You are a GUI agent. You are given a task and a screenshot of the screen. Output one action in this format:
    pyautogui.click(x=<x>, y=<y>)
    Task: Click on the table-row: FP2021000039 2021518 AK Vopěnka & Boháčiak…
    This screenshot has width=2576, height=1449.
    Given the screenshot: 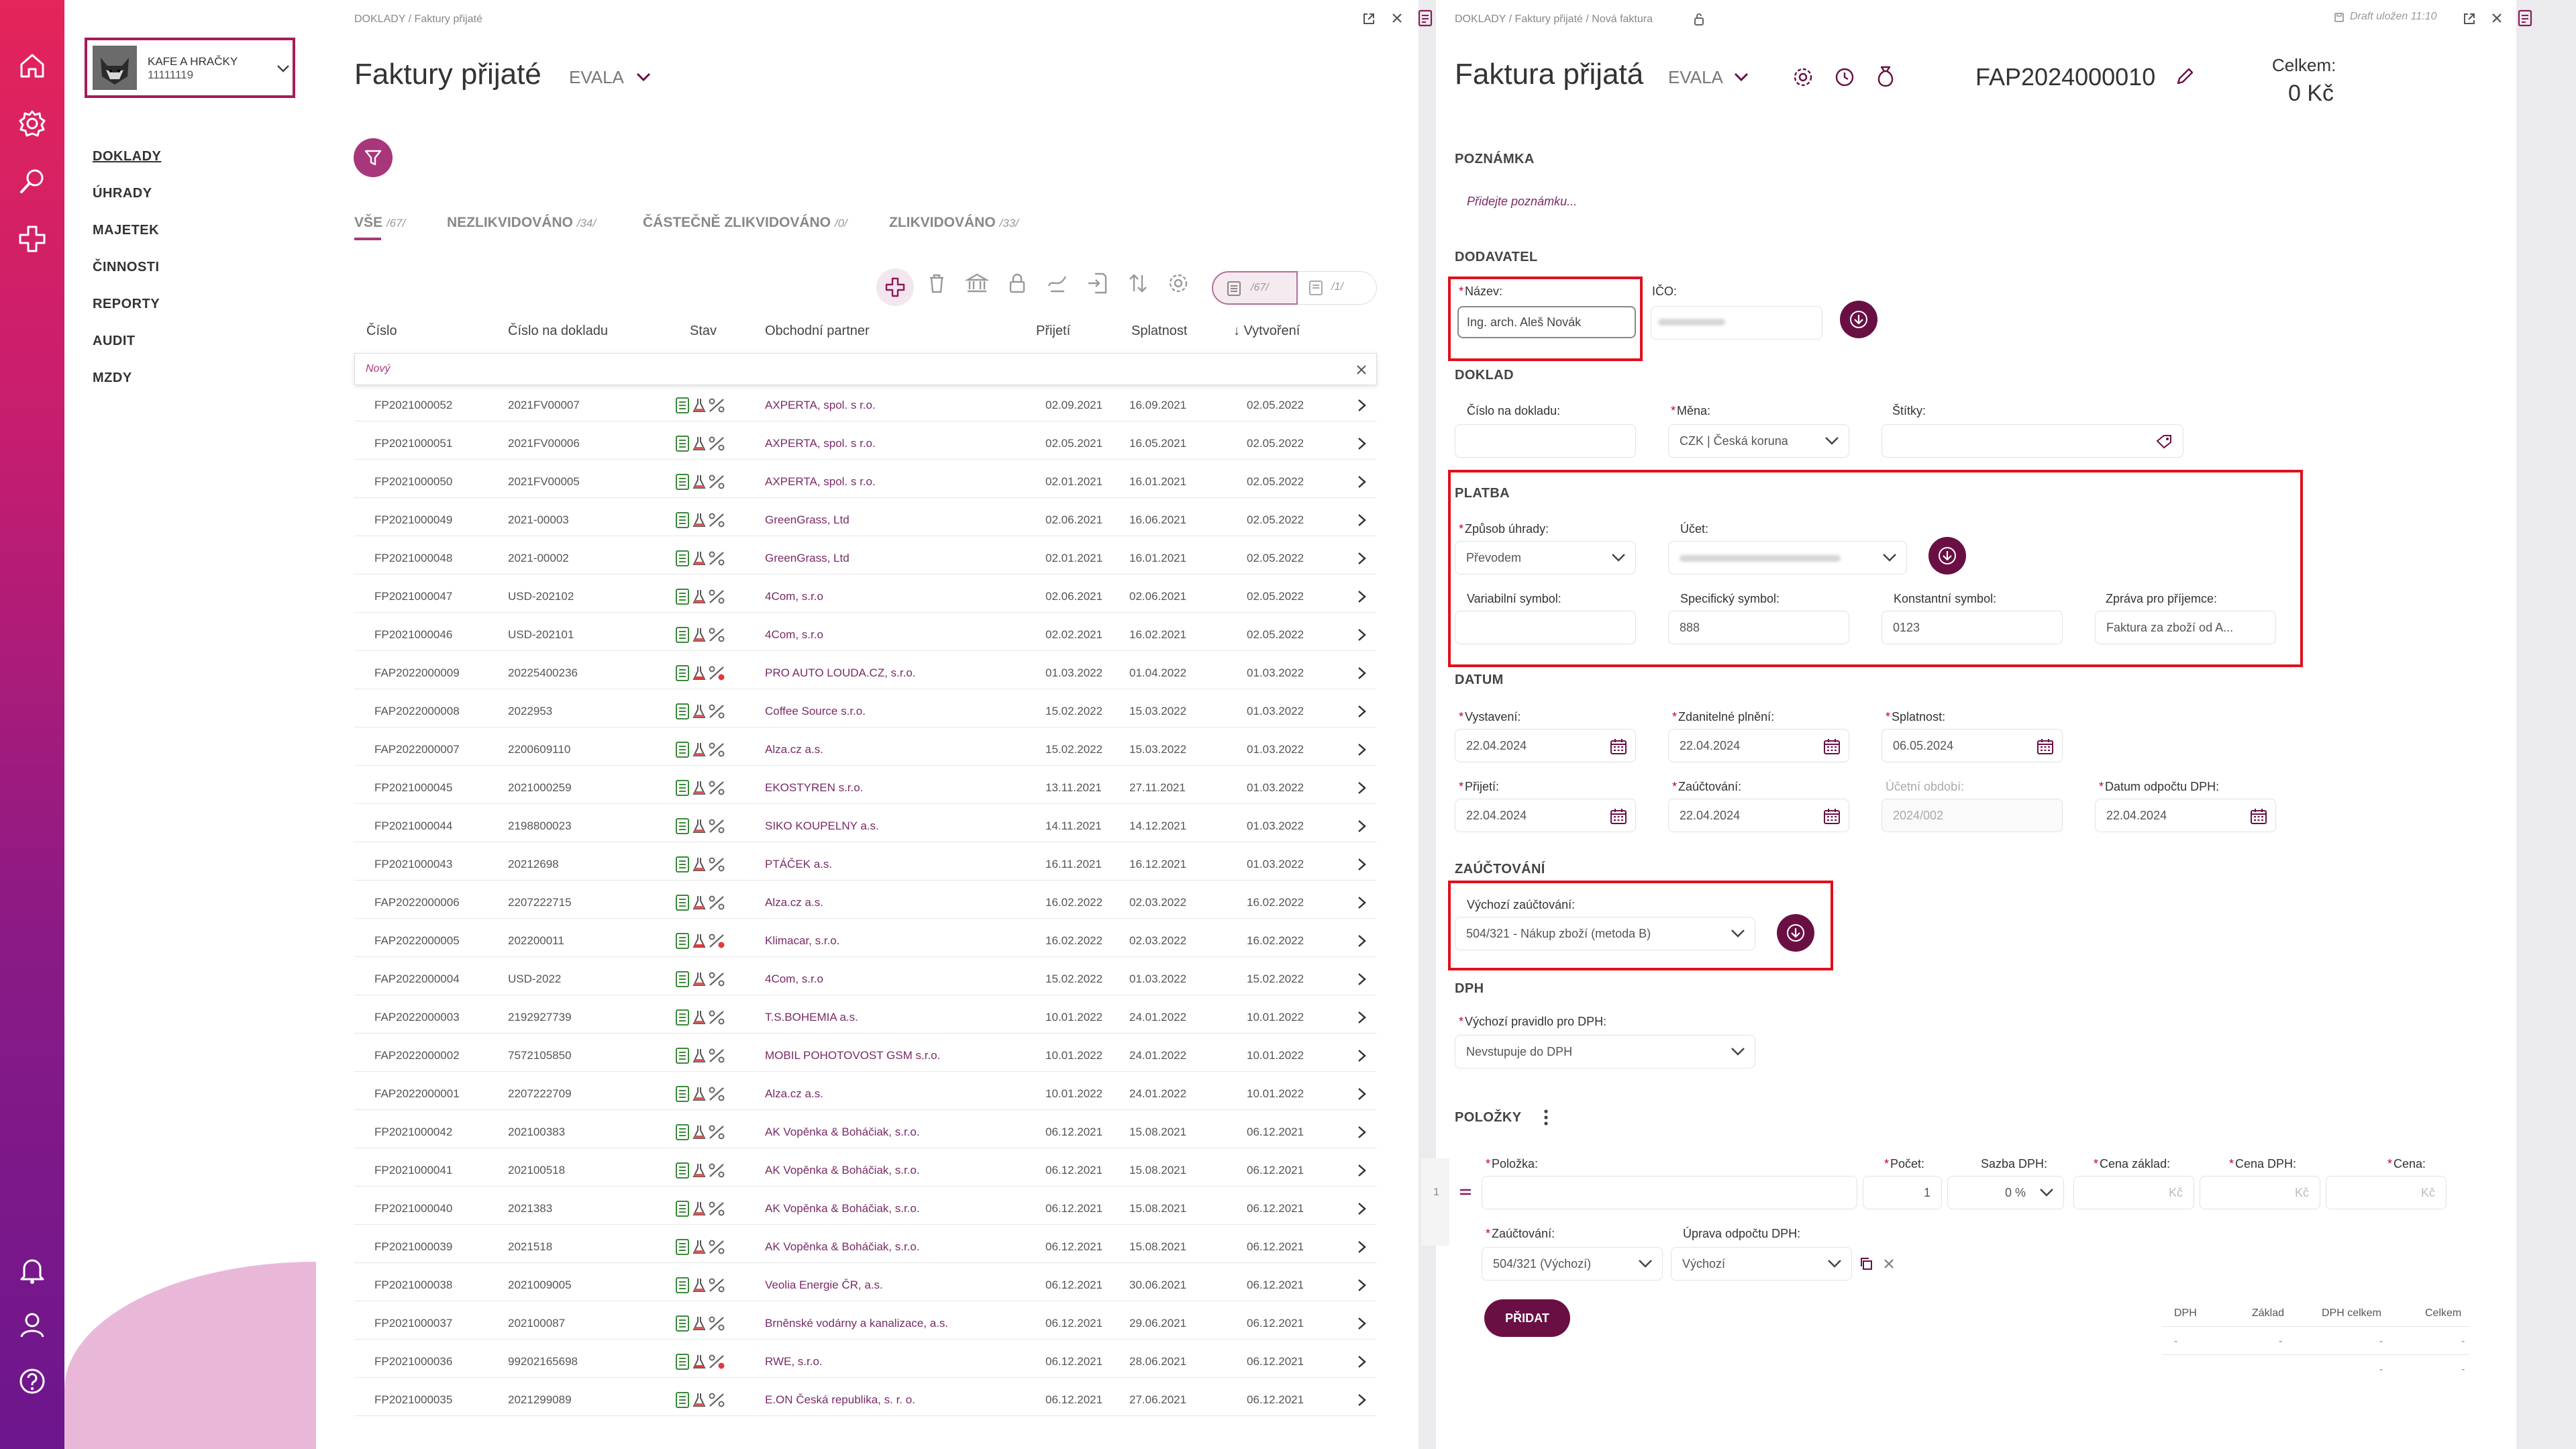 What is the action you would take?
    pyautogui.click(x=865, y=1247)
    